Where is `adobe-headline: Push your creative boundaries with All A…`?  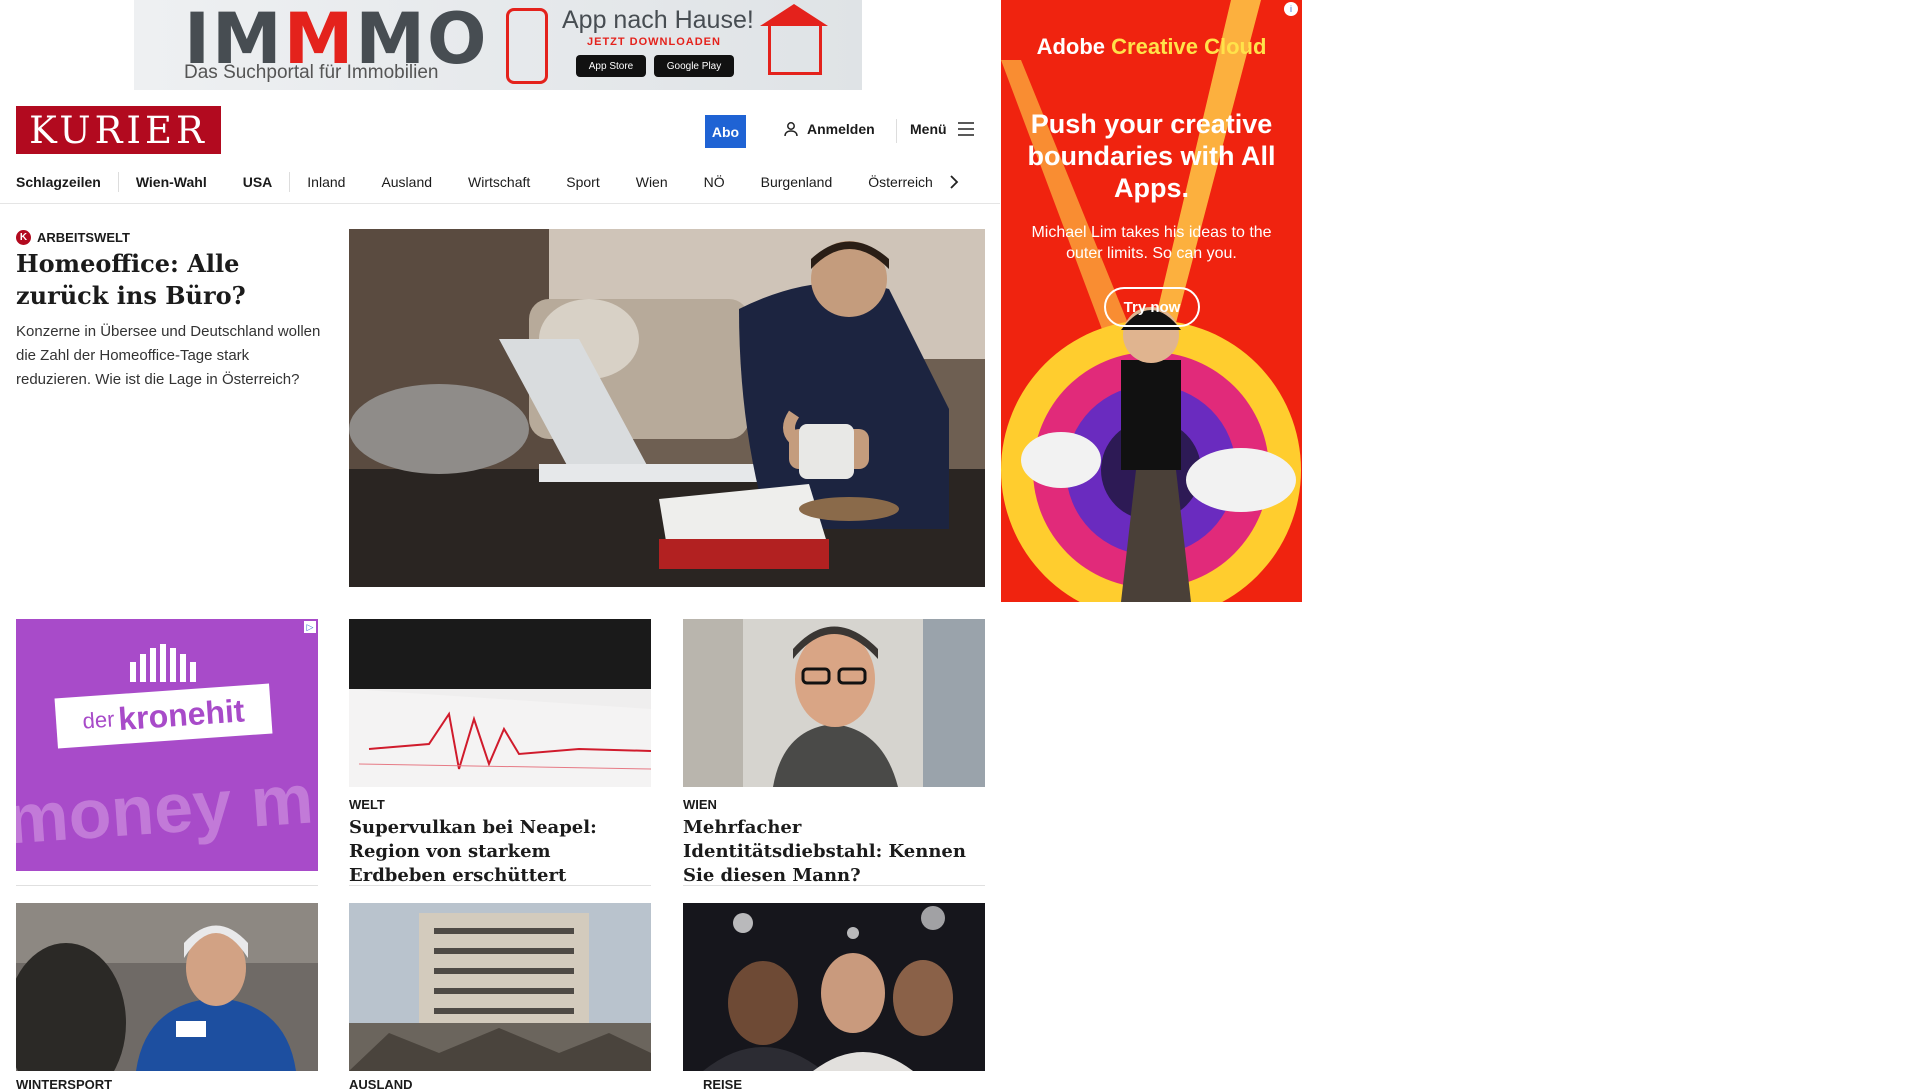 adobe-headline: Push your creative boundaries with All A… is located at coordinates (1151, 156).